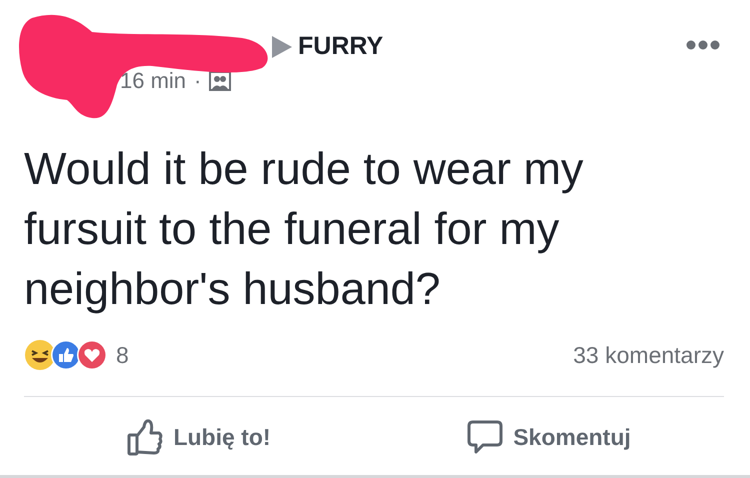 This screenshot has width=750, height=478. What do you see at coordinates (145, 437) in the screenshot?
I see `thumbs-up-icon` at bounding box center [145, 437].